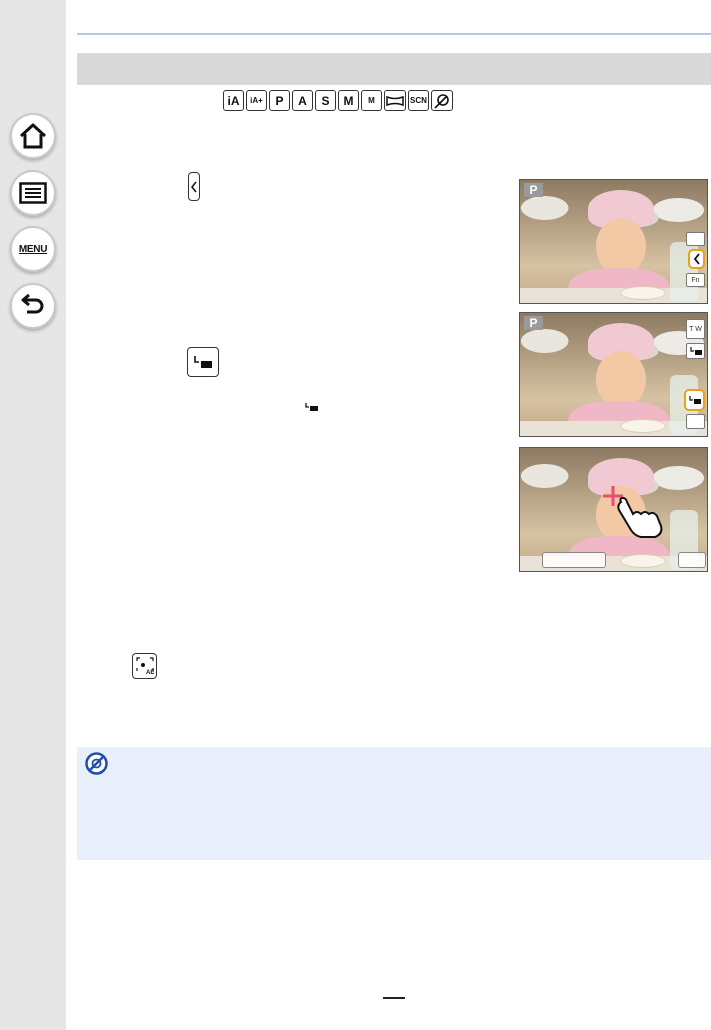 The height and width of the screenshot is (1030, 711). I want to click on header-rule, so click(394, 34).